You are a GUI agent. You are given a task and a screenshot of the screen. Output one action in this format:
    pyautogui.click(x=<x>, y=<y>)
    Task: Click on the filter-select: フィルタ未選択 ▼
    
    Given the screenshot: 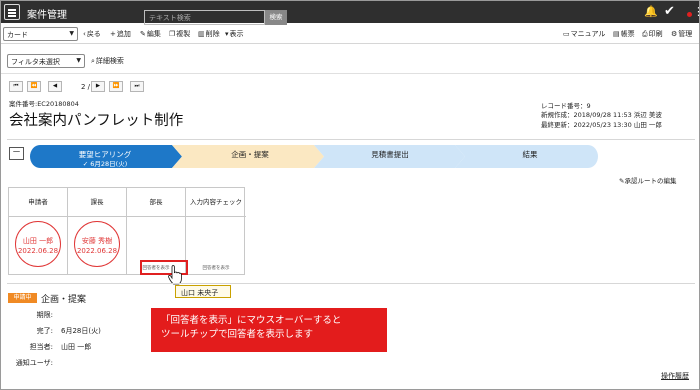 What is the action you would take?
    pyautogui.click(x=46, y=61)
    